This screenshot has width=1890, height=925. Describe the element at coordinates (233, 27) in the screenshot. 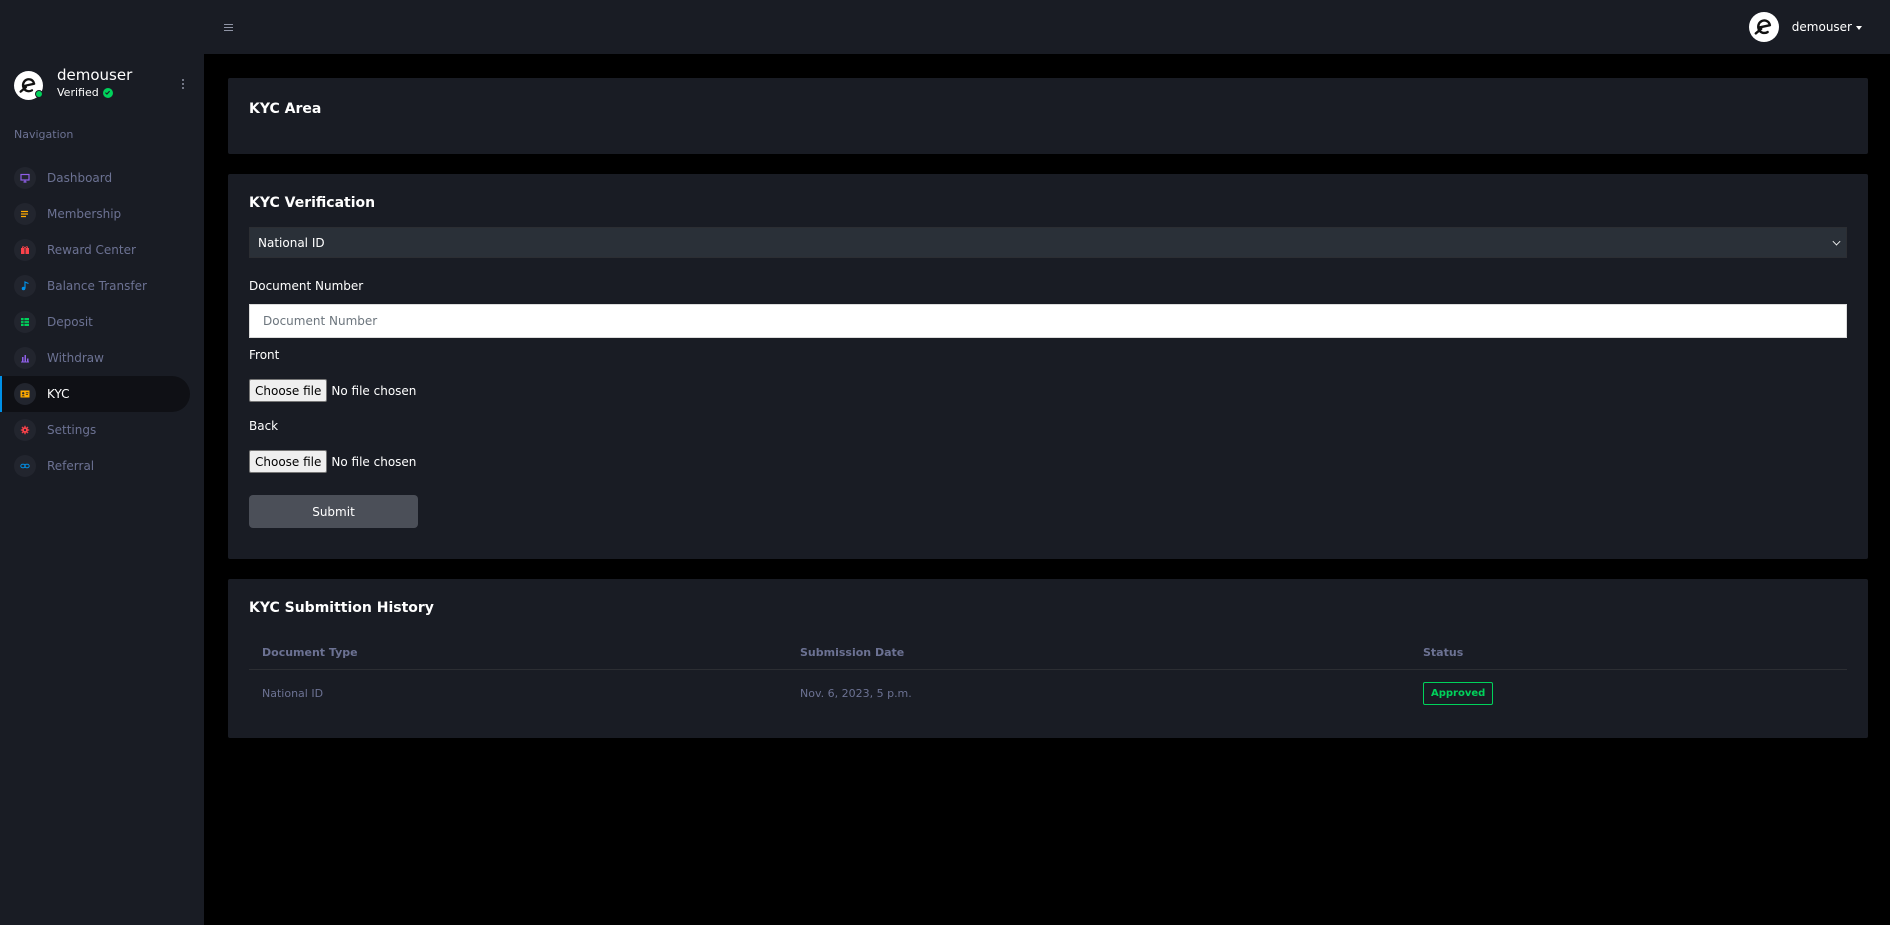

I see `menu-toggle-icon` at that location.